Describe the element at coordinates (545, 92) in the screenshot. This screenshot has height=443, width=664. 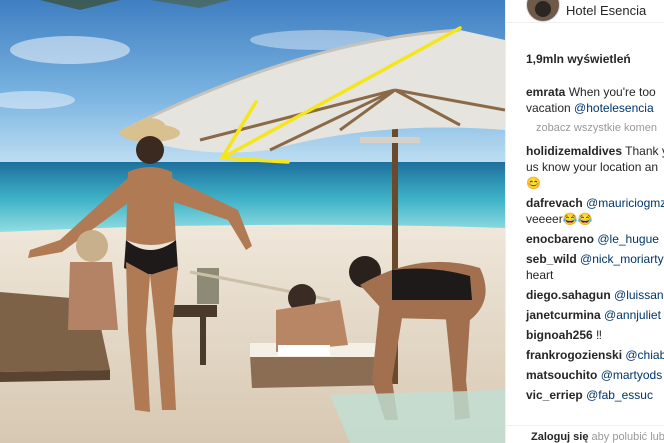
I see `caption-username: emrata` at that location.